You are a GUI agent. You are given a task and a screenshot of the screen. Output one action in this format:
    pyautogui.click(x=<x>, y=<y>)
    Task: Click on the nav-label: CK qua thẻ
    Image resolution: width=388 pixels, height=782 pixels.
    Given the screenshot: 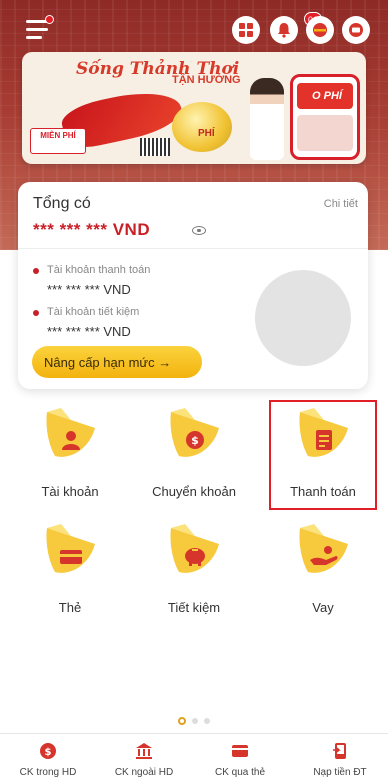 What is the action you would take?
    pyautogui.click(x=240, y=772)
    